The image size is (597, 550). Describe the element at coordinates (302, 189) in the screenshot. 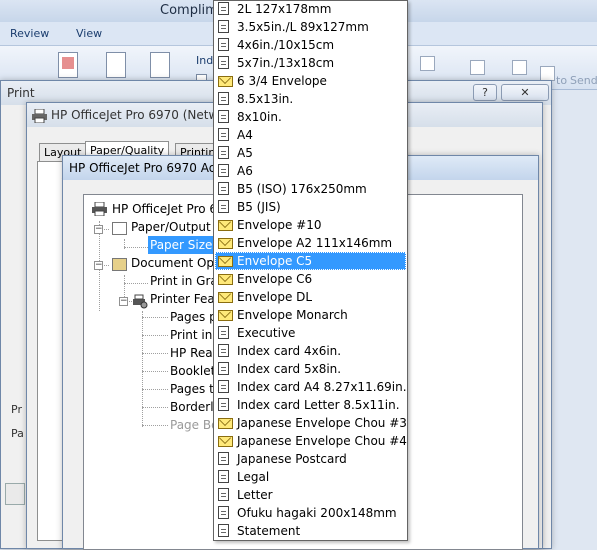

I see `paper-size-option-label: B5 (ISO) 176x250mm` at that location.